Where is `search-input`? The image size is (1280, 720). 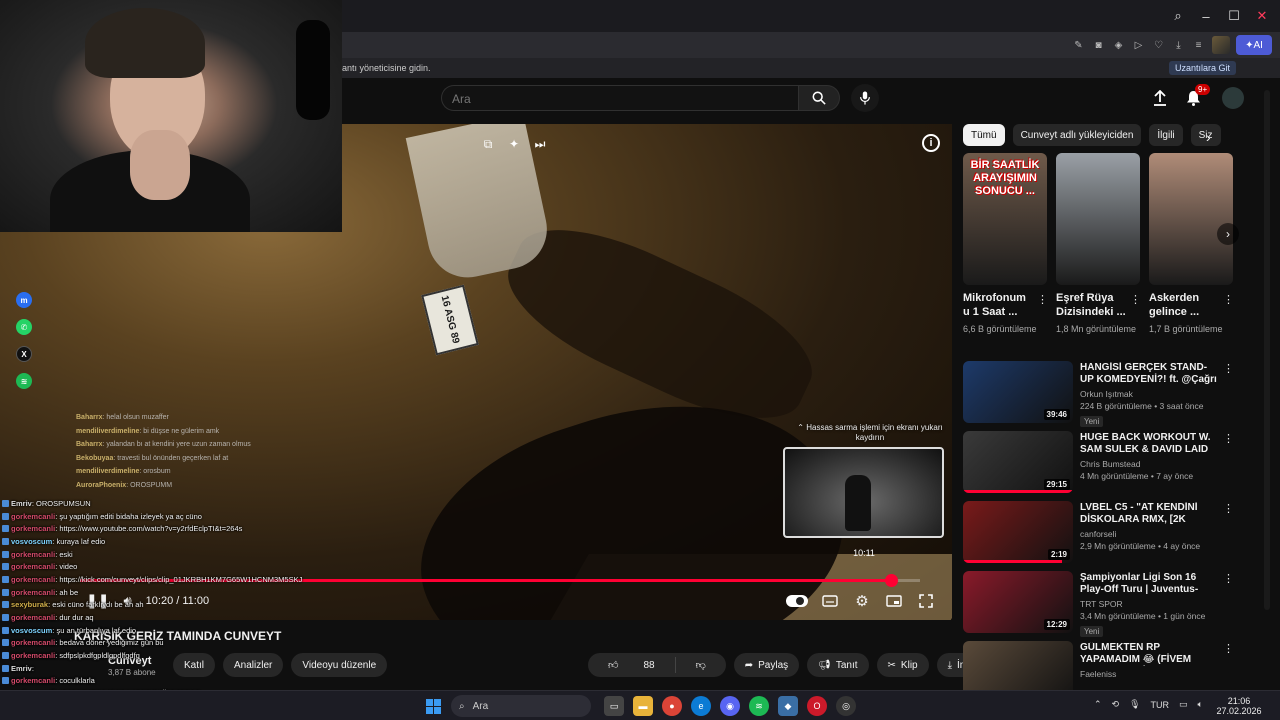 search-input is located at coordinates (620, 99).